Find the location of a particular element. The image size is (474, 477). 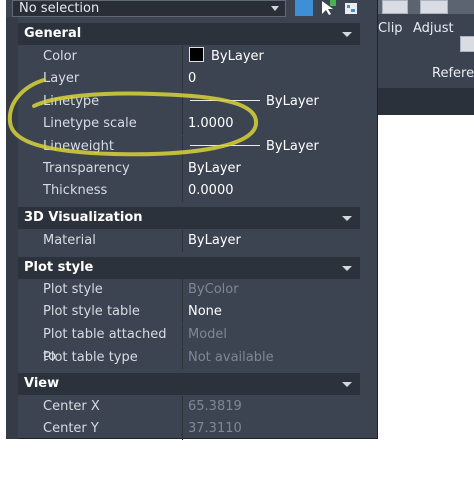

property-label: Center Y is located at coordinates (71, 428).